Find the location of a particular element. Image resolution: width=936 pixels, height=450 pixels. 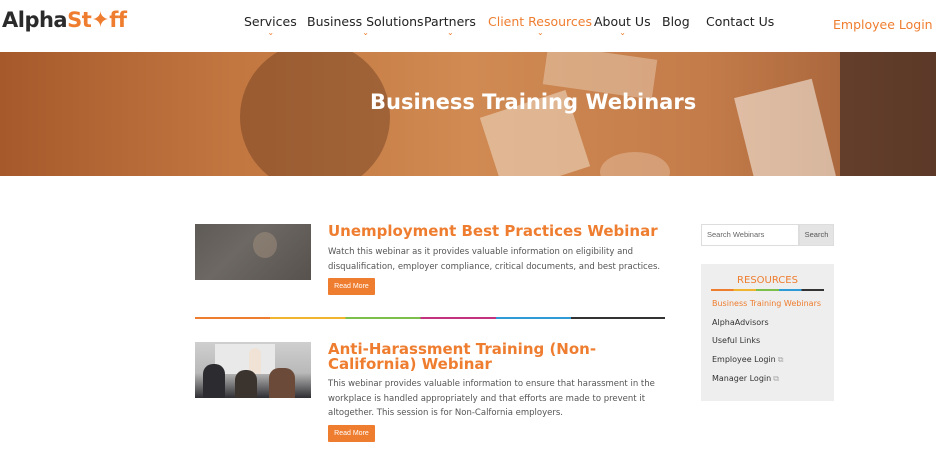

post-thumbnail-anti-harassment is located at coordinates (253, 370).